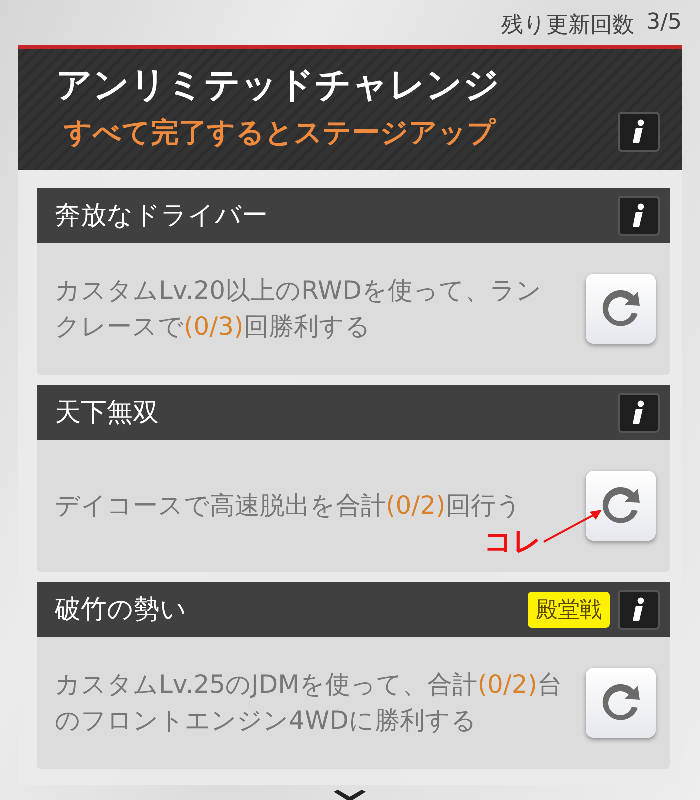 This screenshot has width=700, height=800. Describe the element at coordinates (162, 216) in the screenshot. I see `mission-title: 奔放なドライバー` at that location.